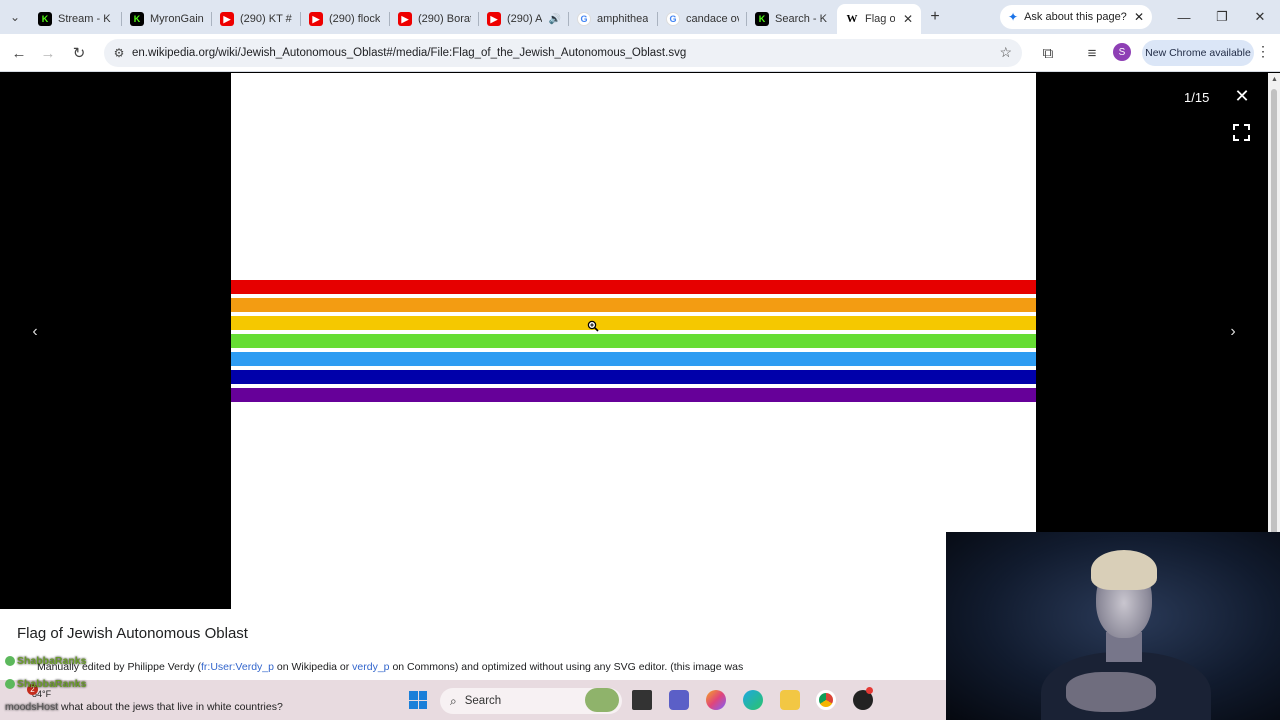 This screenshot has width=1280, height=720. Describe the element at coordinates (826, 700) in the screenshot. I see `chrome-icon` at that location.